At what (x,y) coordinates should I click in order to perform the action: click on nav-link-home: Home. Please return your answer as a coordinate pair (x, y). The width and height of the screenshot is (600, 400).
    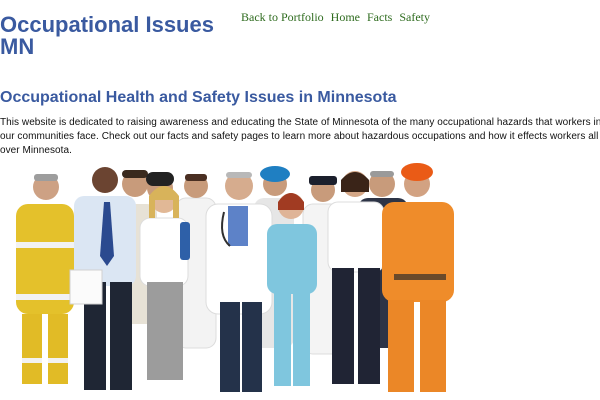
    Looking at the image, I should click on (345, 17).